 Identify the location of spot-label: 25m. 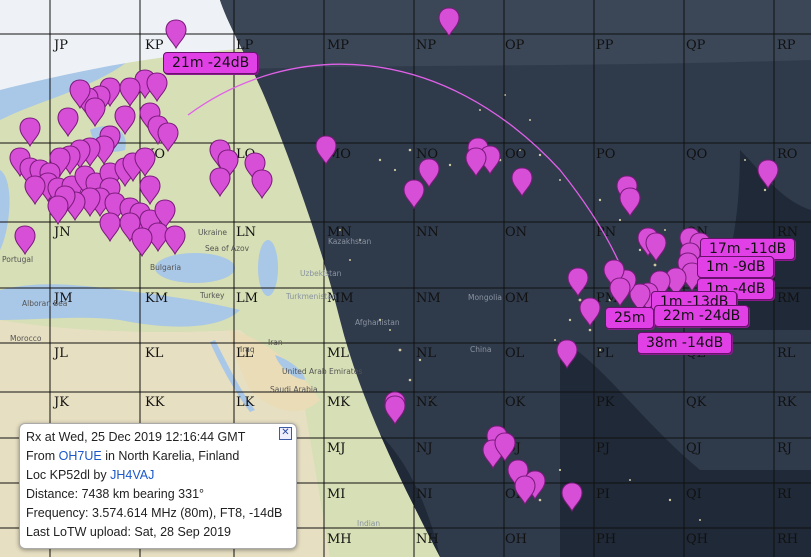
(630, 318).